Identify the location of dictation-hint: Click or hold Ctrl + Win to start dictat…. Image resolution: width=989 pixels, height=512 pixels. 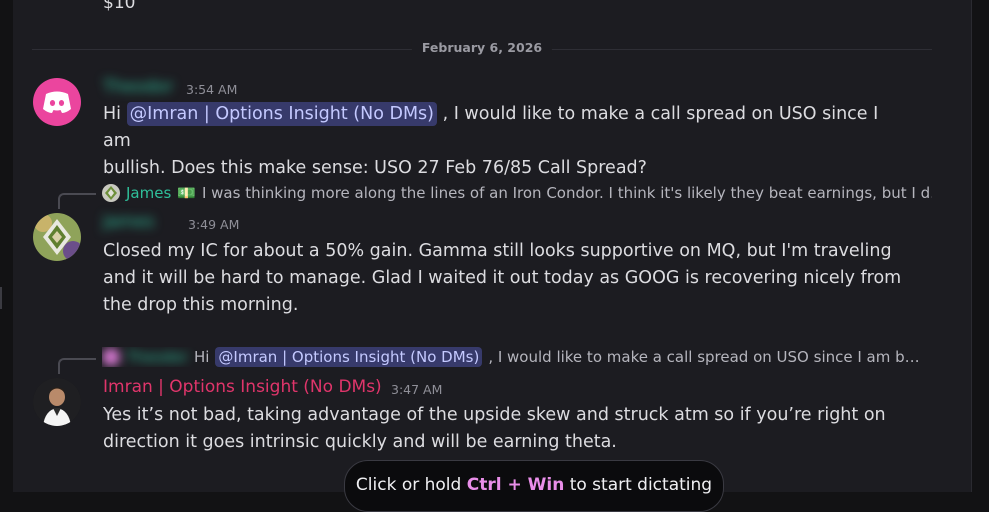
(534, 486).